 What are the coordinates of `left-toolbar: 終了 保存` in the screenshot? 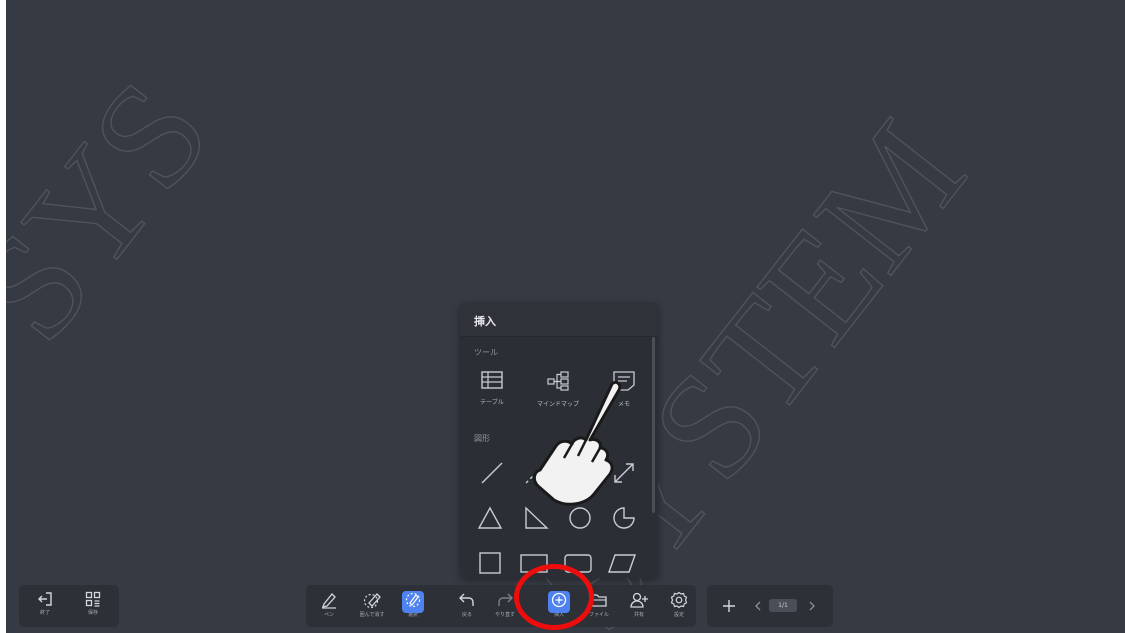 It's located at (69, 606).